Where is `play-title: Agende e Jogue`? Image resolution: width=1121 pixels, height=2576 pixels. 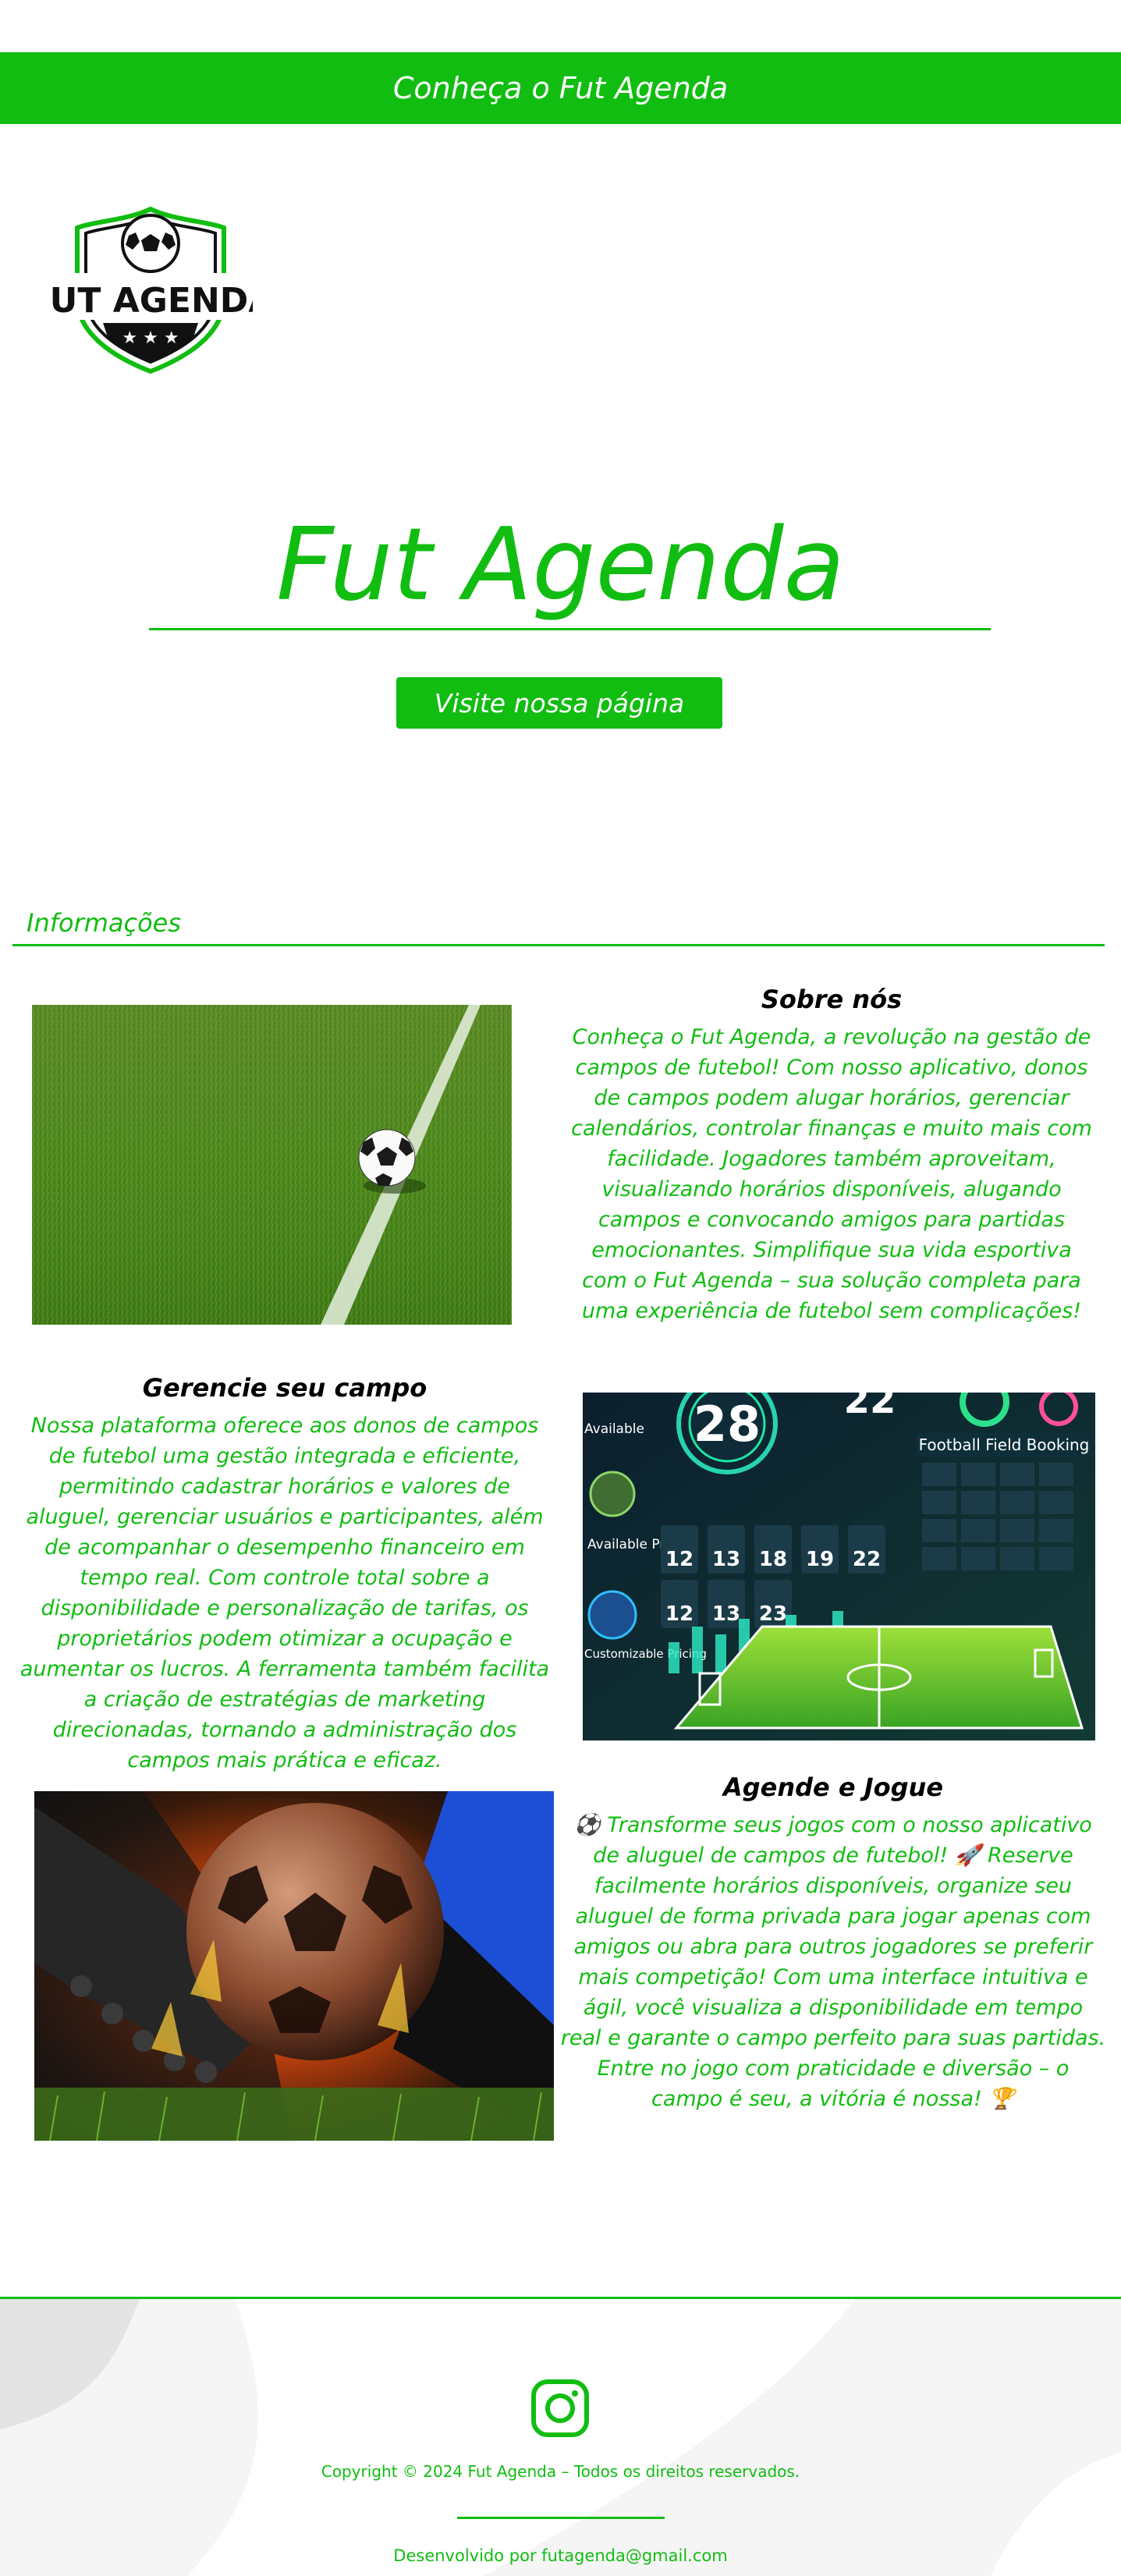
play-title: Agende e Jogue is located at coordinates (833, 1787).